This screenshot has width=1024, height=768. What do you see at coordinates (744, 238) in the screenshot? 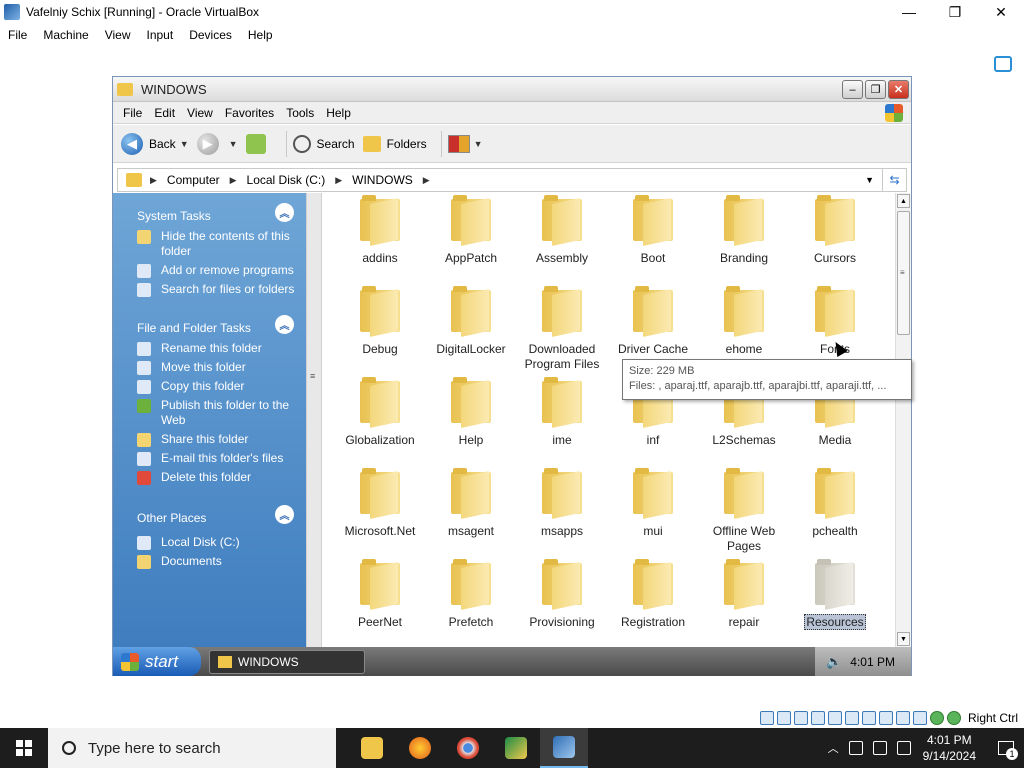
I see `folder-item: Branding` at bounding box center [744, 238].